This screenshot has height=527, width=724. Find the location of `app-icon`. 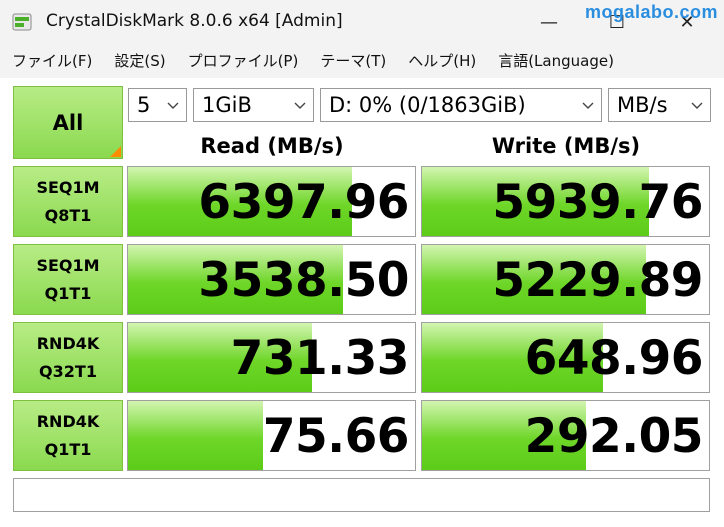

app-icon is located at coordinates (22, 22).